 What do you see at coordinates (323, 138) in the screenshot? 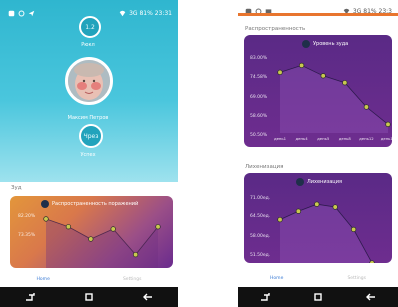
I see `x-tick-label: день5` at bounding box center [323, 138].